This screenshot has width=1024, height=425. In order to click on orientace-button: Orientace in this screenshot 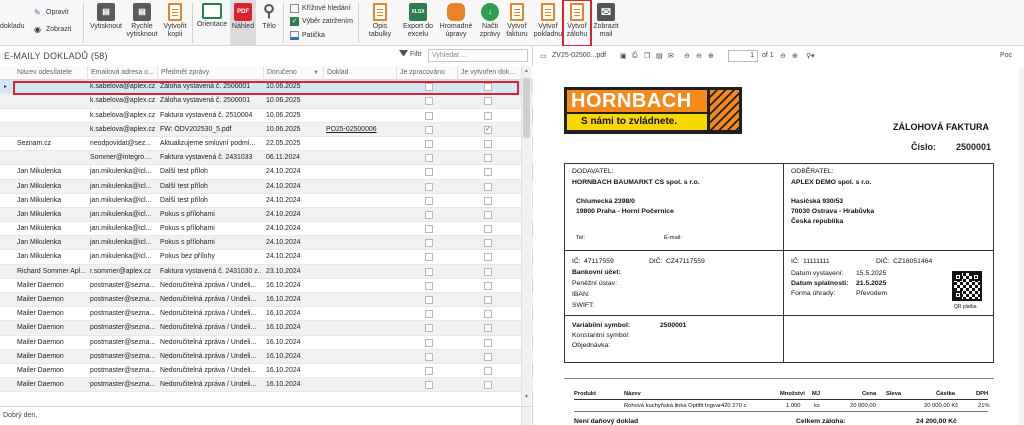, I will do `click(212, 14)`.